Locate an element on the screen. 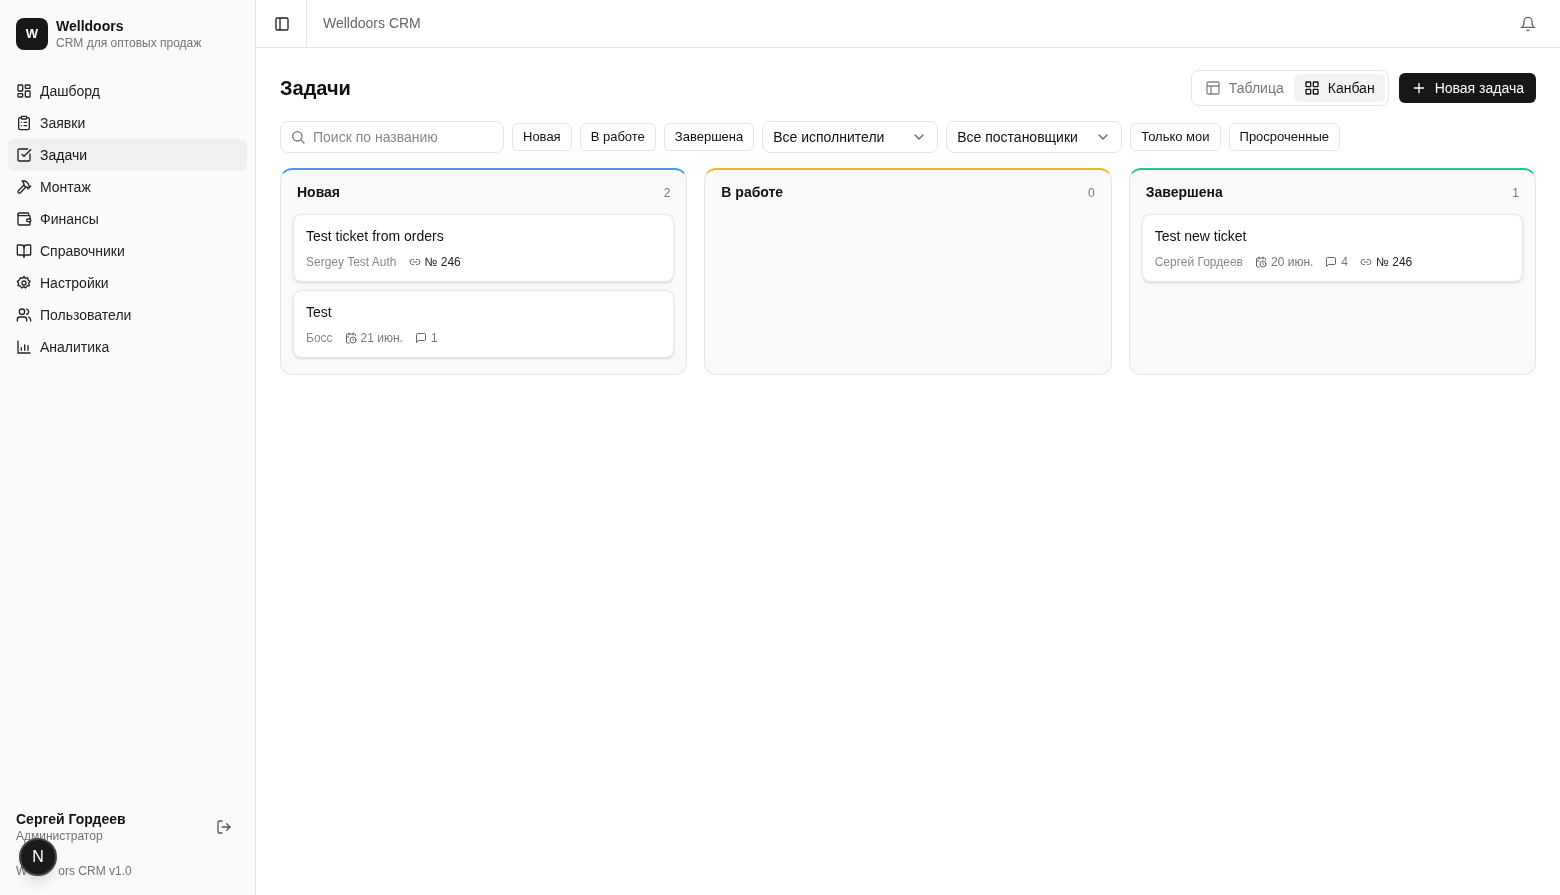  new-task-button: Новая задача is located at coordinates (1467, 88).